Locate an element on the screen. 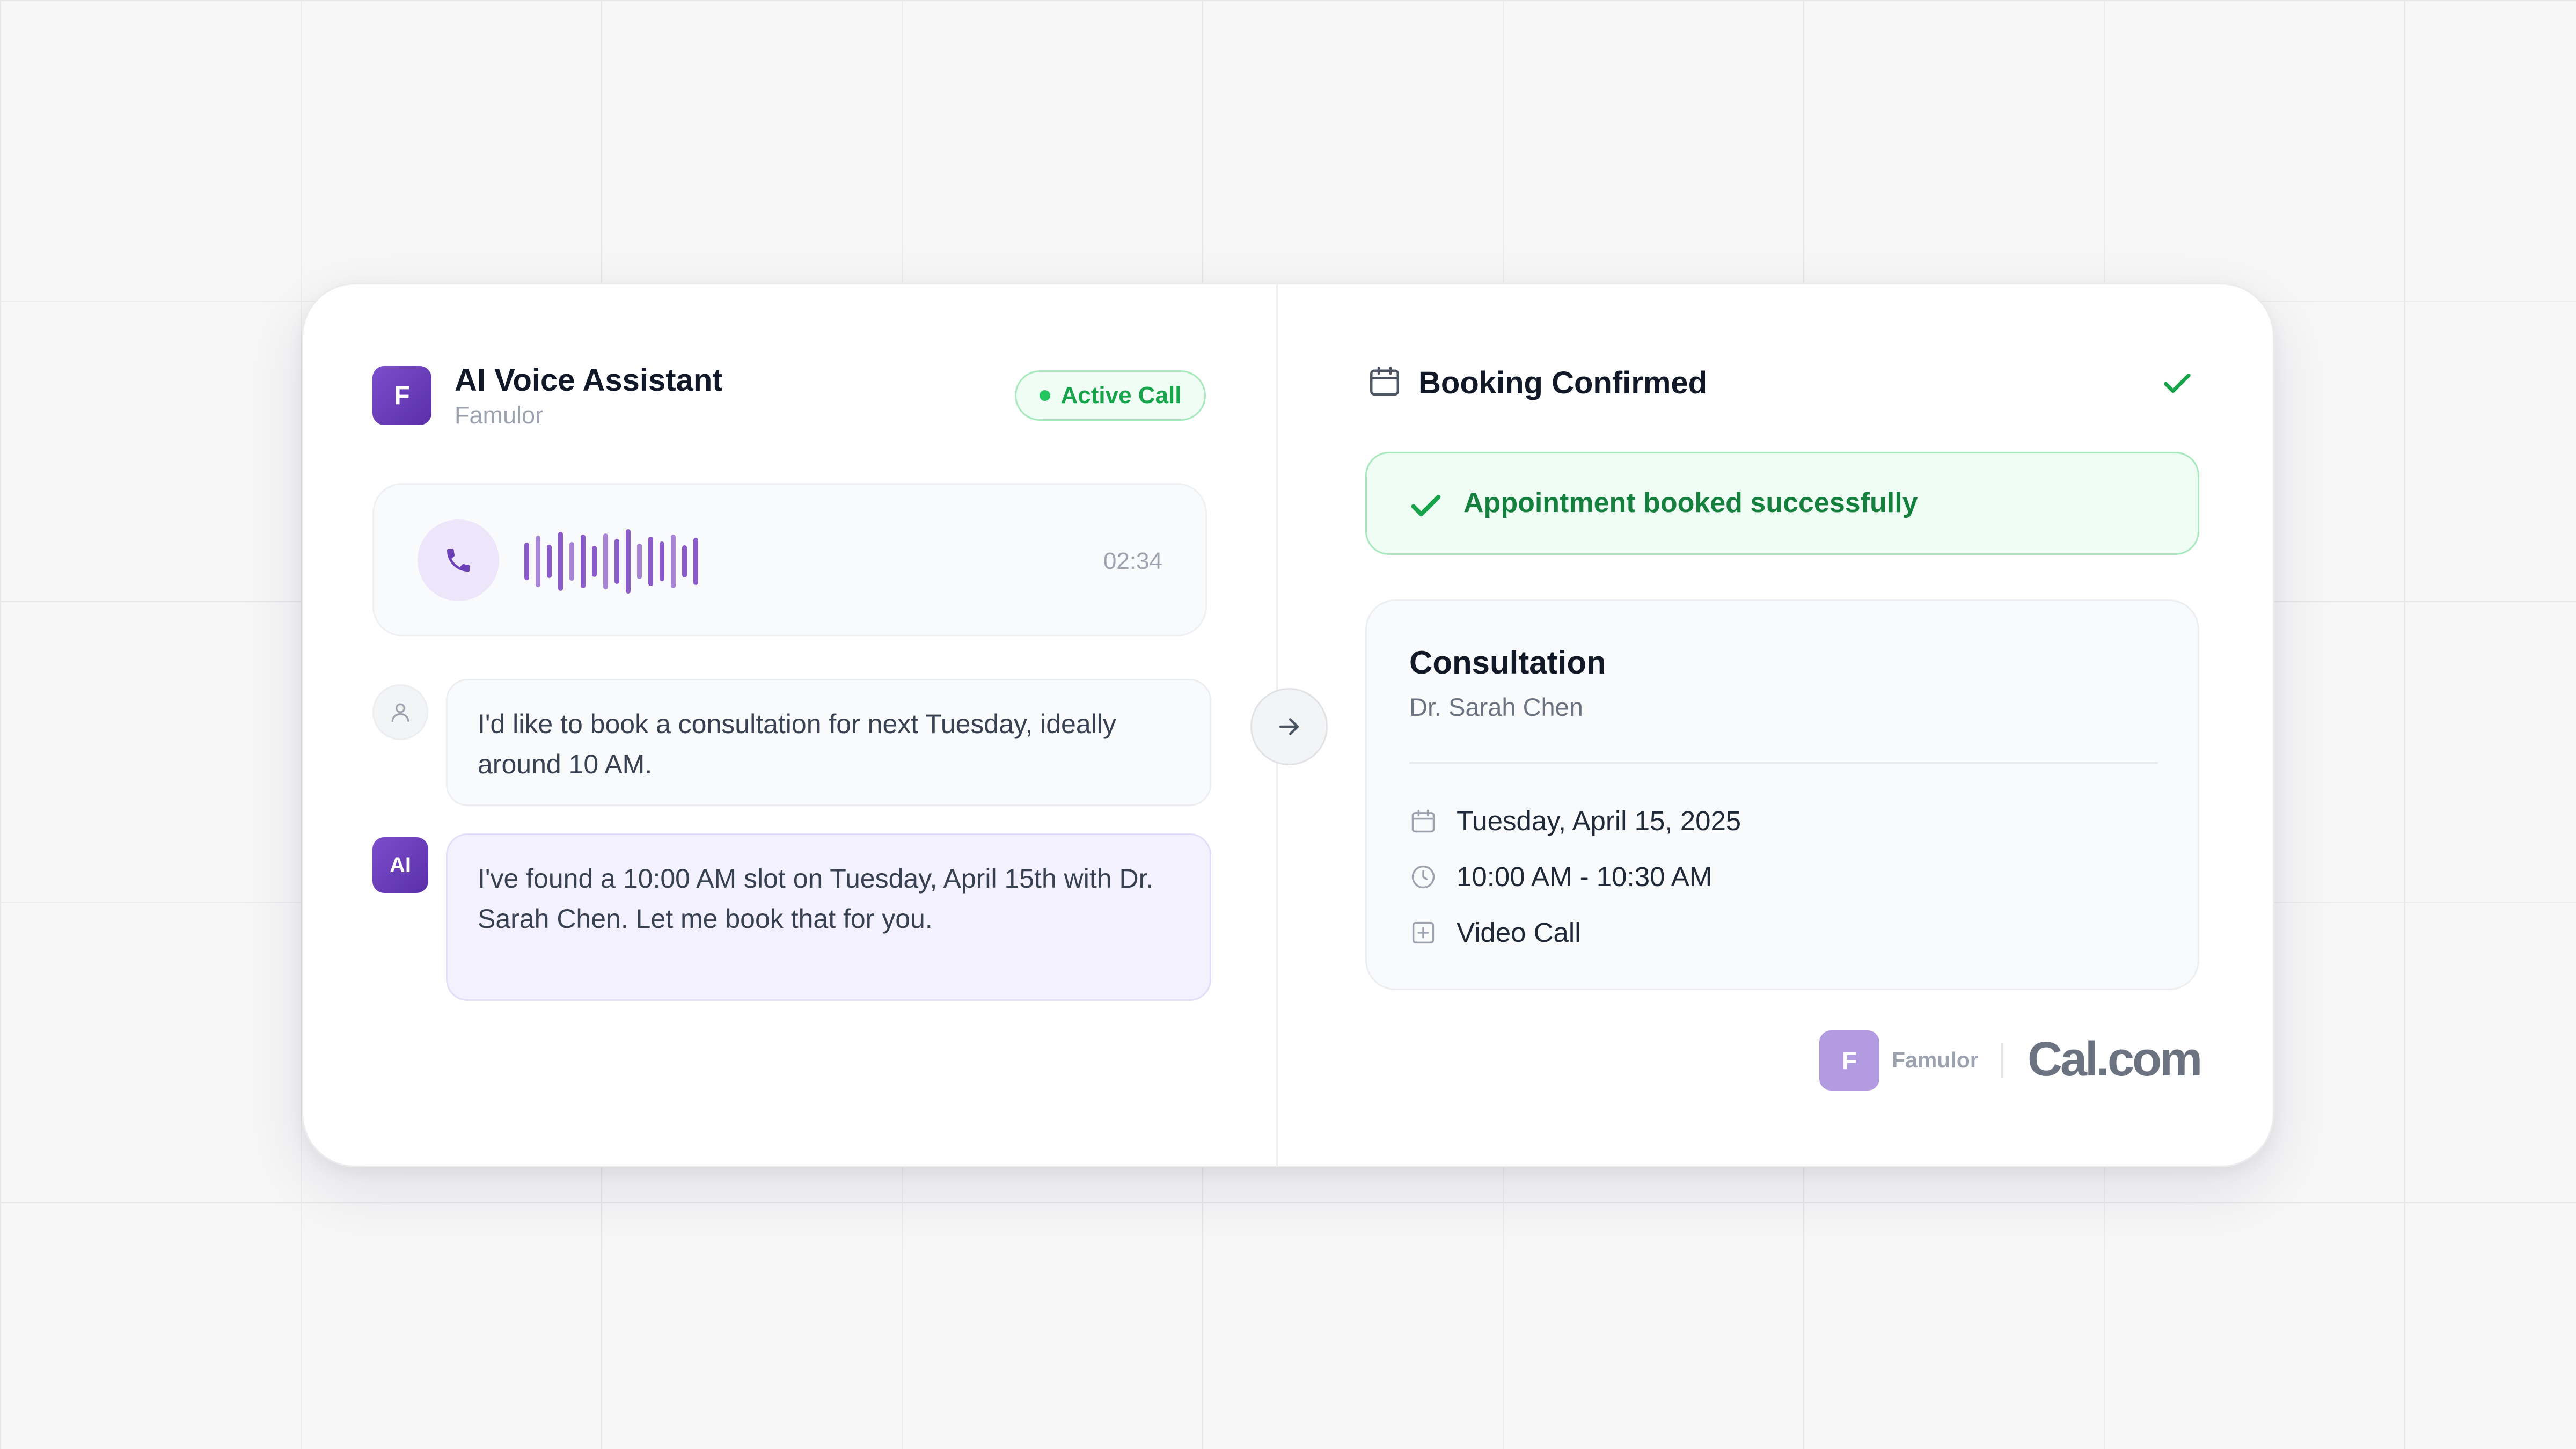  detail-time: 10:00 AM - 10:30 AM is located at coordinates (1560, 876).